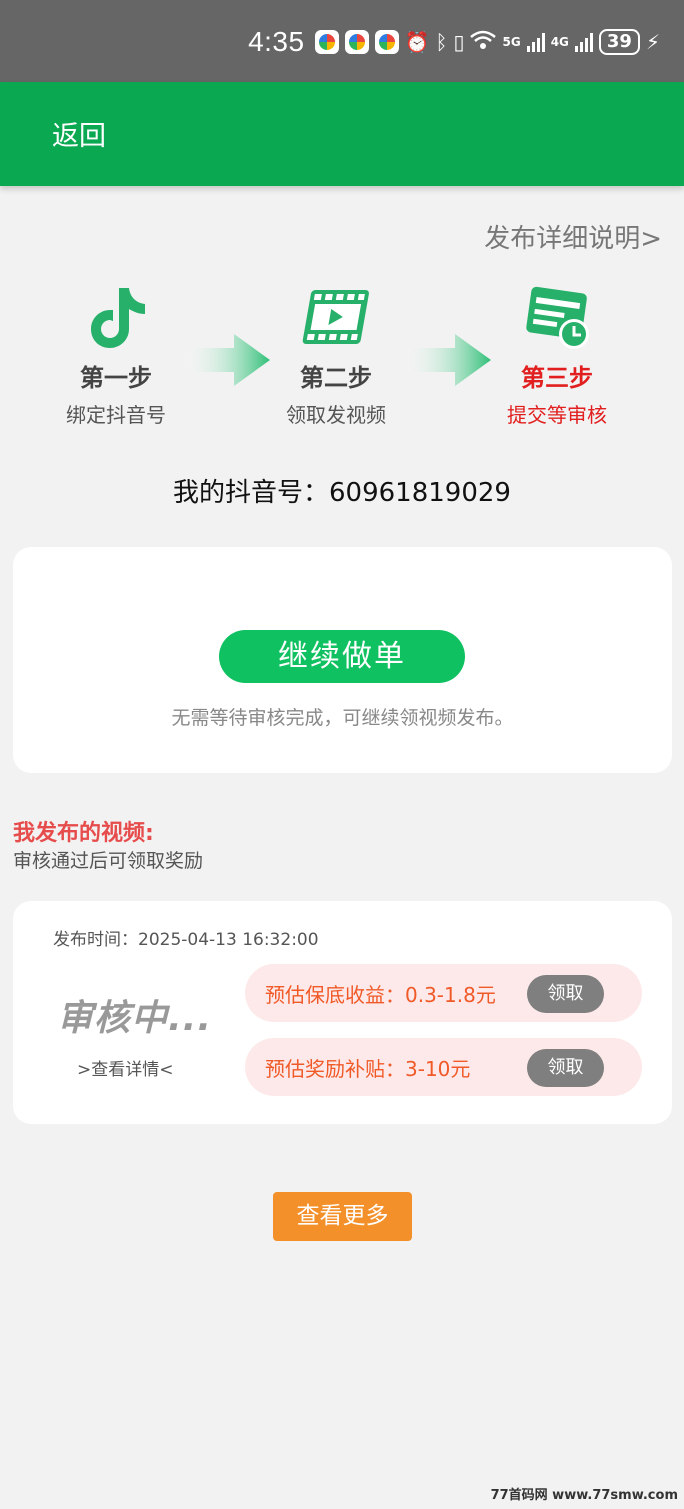  I want to click on bluetooth-icon: ᛒ, so click(441, 42).